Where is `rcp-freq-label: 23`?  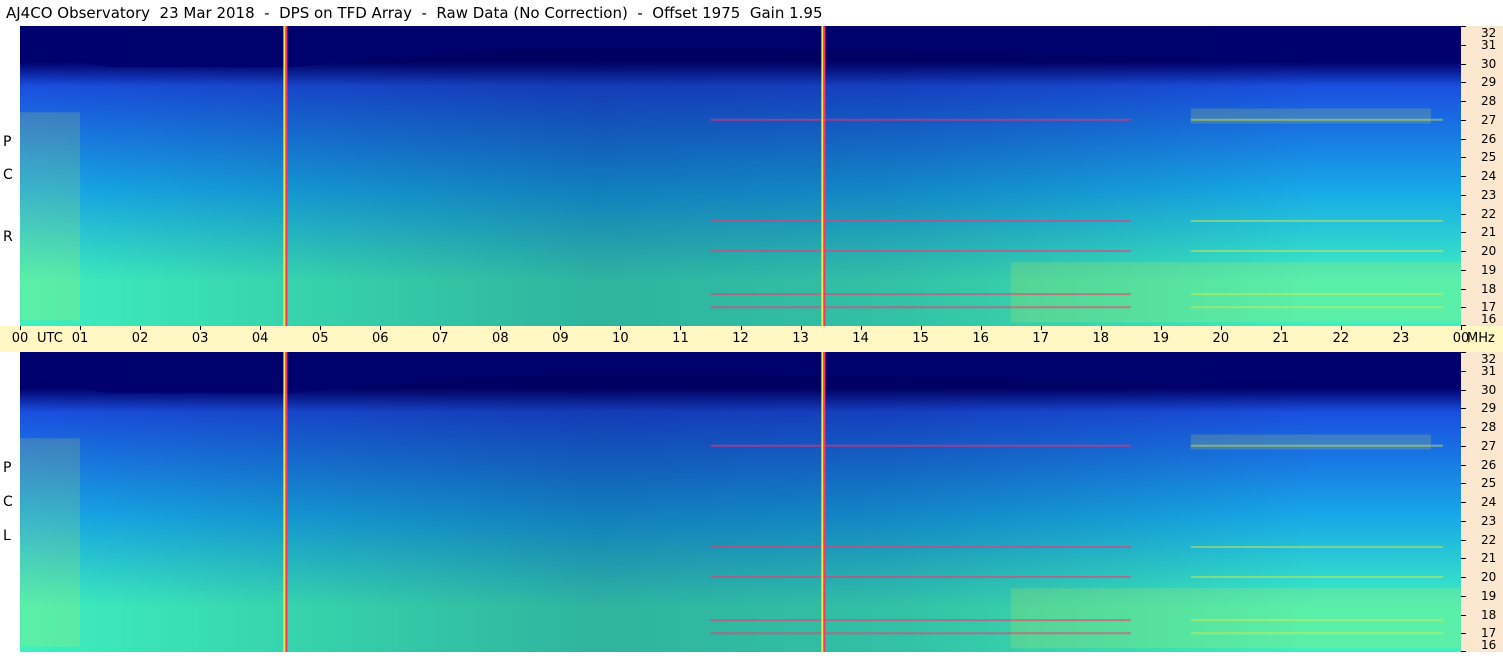 rcp-freq-label: 23 is located at coordinates (1489, 194).